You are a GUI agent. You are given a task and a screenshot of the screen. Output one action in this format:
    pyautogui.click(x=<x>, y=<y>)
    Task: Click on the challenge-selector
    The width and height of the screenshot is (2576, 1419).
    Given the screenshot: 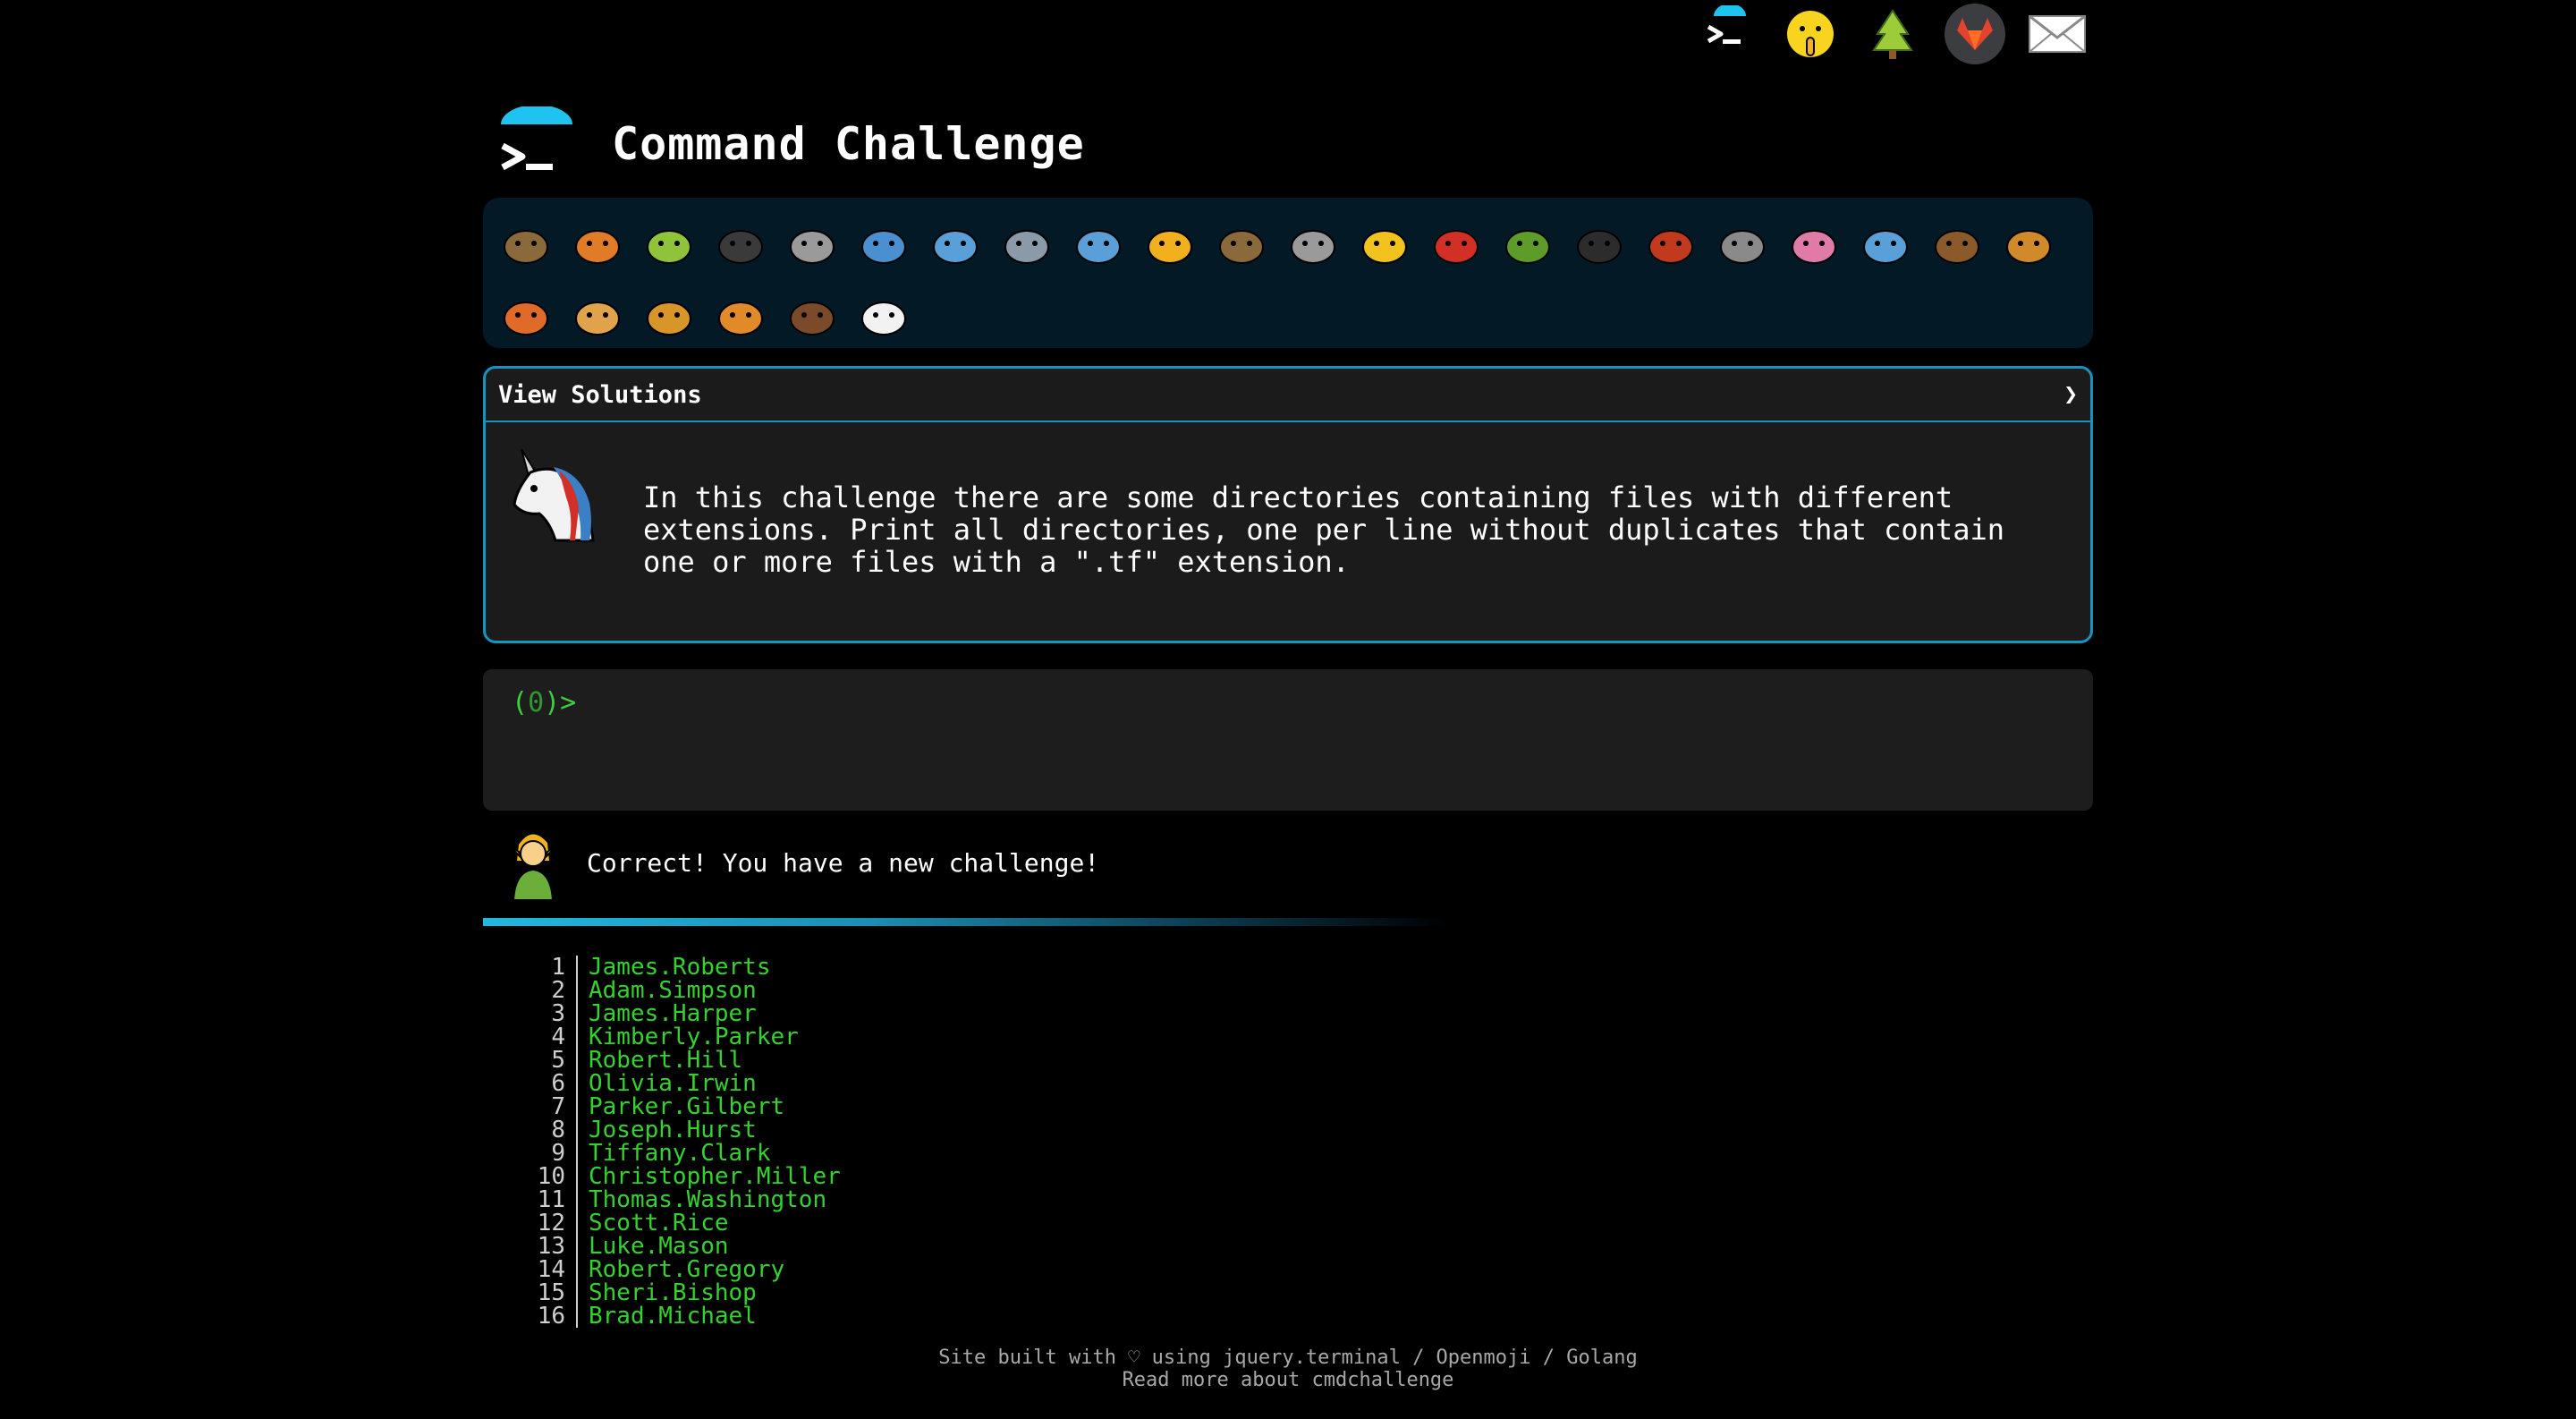 What is the action you would take?
    pyautogui.click(x=1288, y=273)
    